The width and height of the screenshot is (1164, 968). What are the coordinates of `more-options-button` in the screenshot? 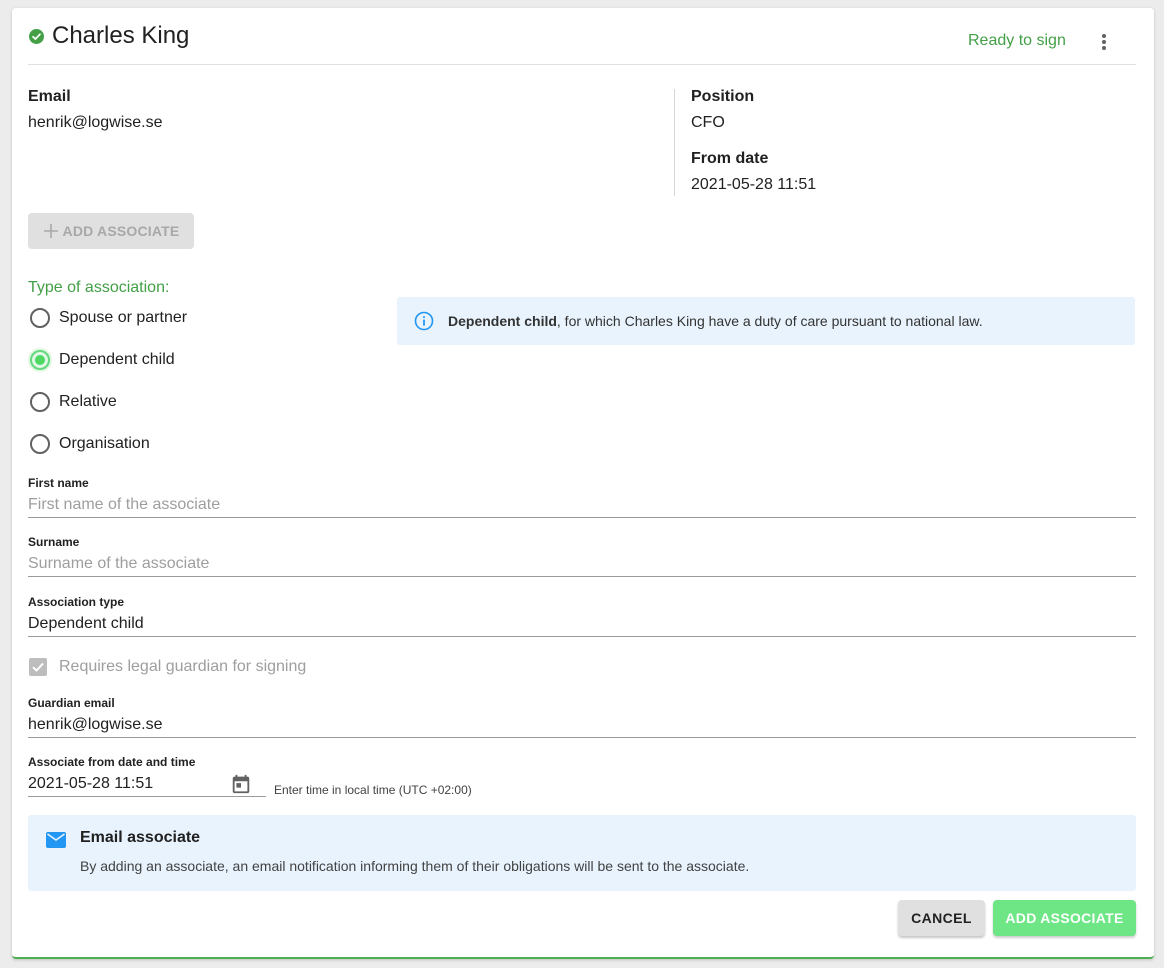 It's located at (1104, 42).